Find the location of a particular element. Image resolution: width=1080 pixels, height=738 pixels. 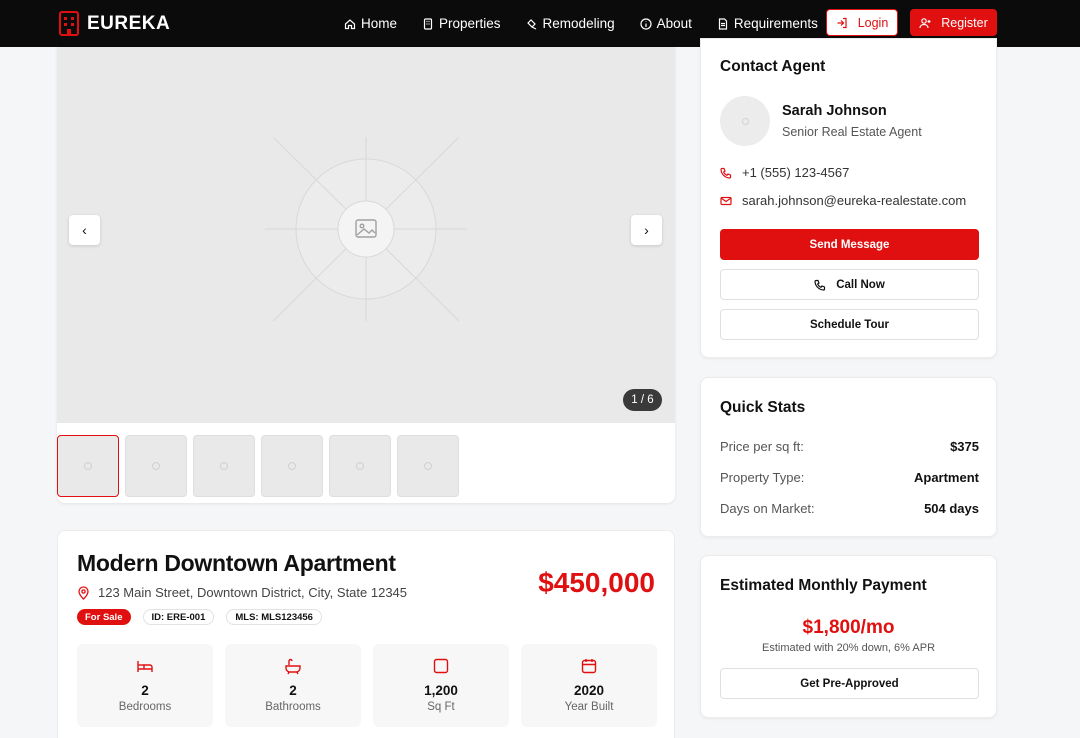

nav-requirements-label: Requirements is located at coordinates (775, 23).